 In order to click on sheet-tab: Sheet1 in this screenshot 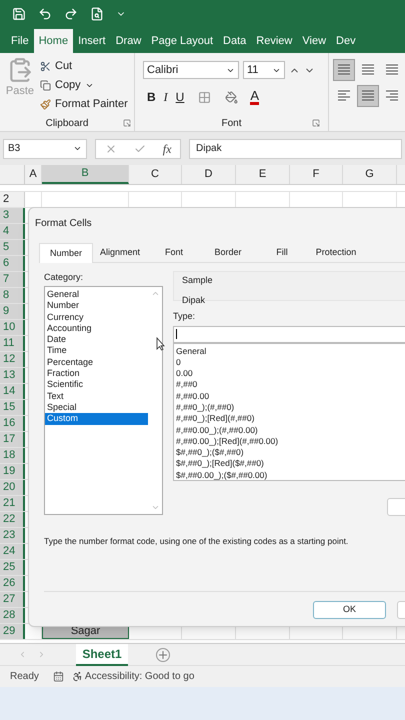, I will do `click(102, 655)`.